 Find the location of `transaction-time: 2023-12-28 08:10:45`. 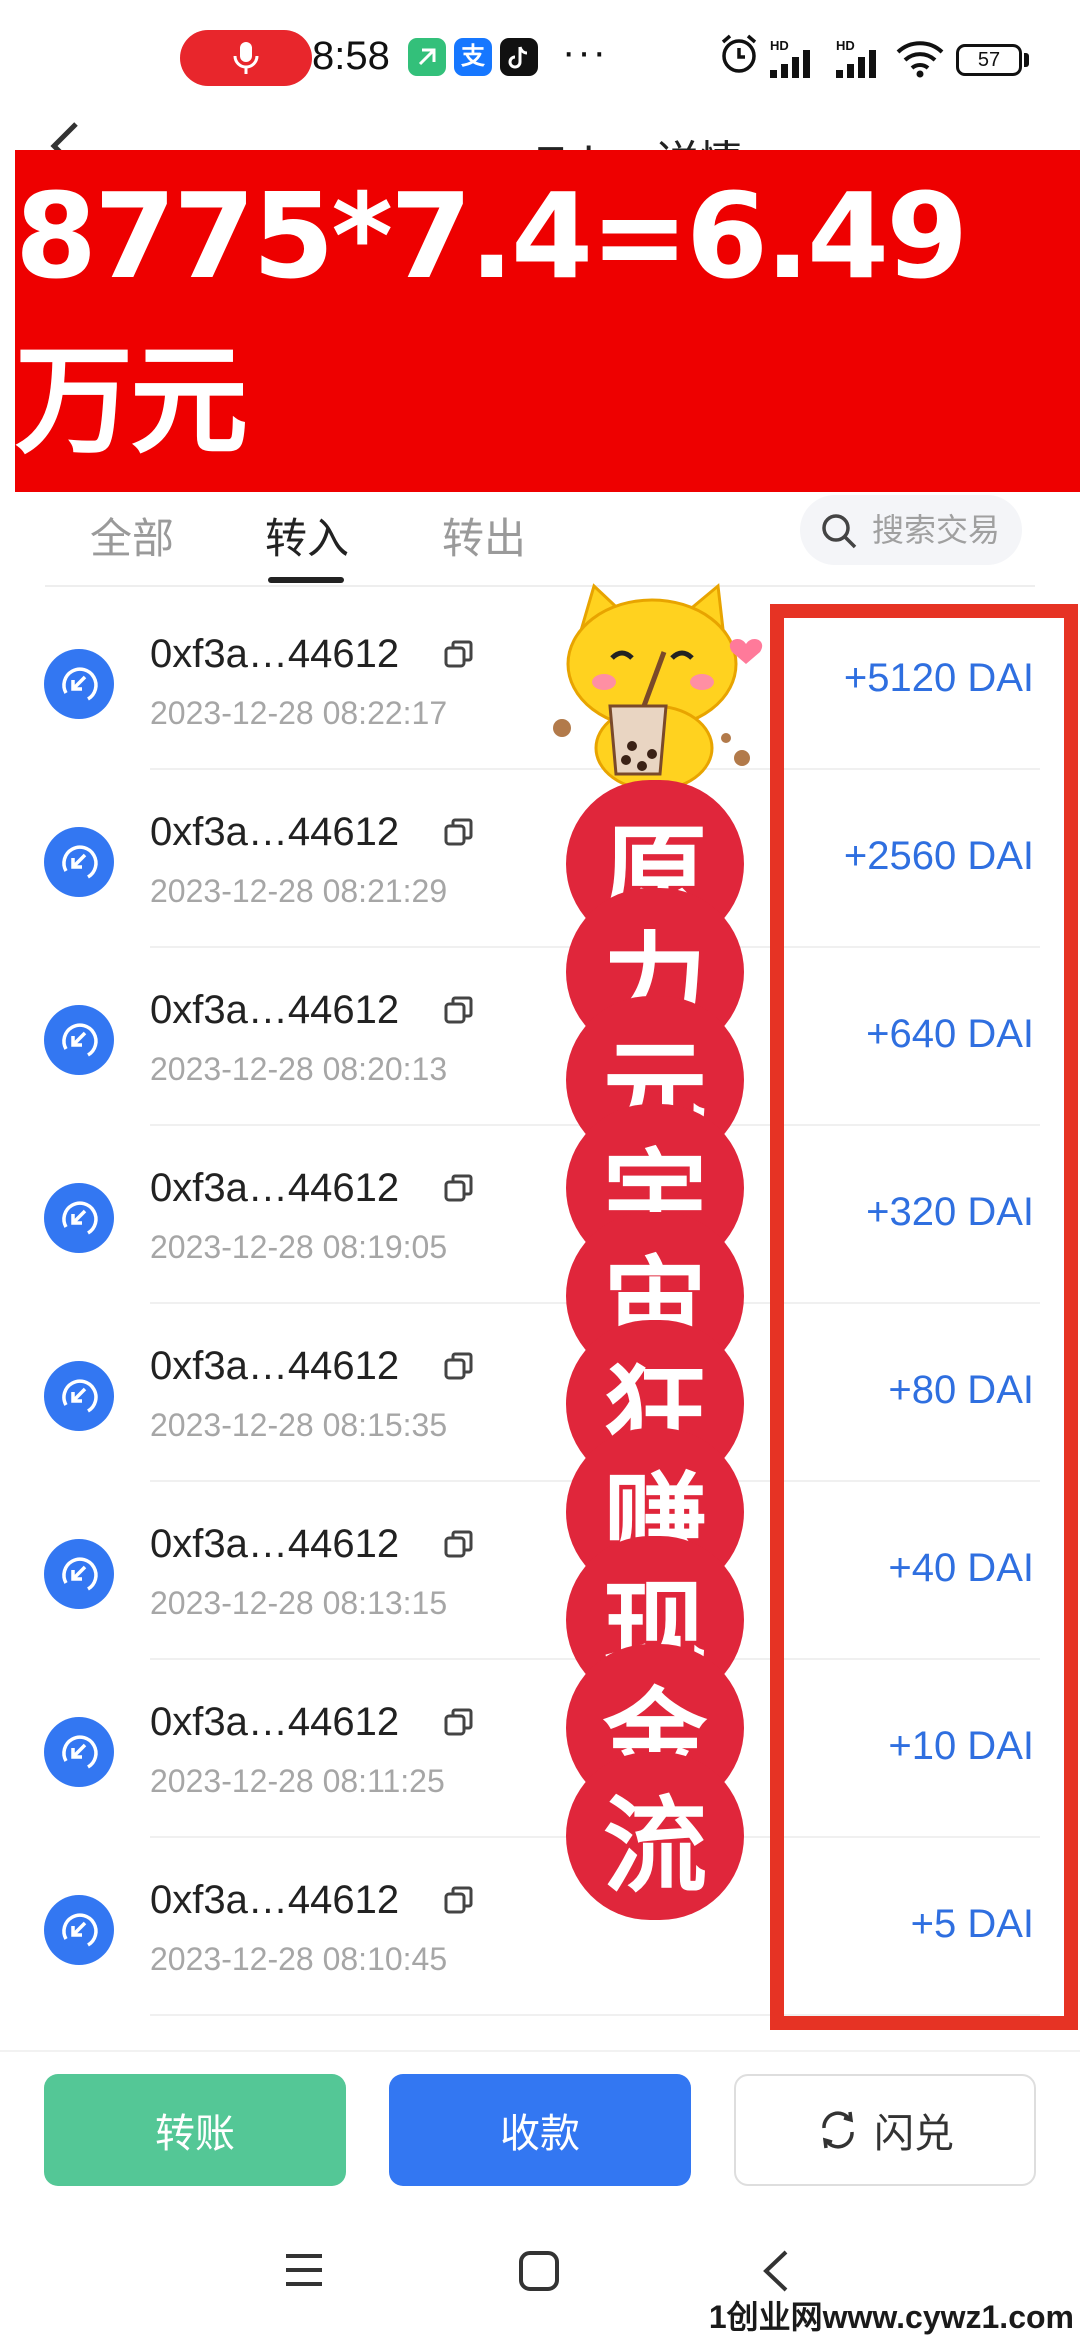

transaction-time: 2023-12-28 08:10:45 is located at coordinates (299, 1959).